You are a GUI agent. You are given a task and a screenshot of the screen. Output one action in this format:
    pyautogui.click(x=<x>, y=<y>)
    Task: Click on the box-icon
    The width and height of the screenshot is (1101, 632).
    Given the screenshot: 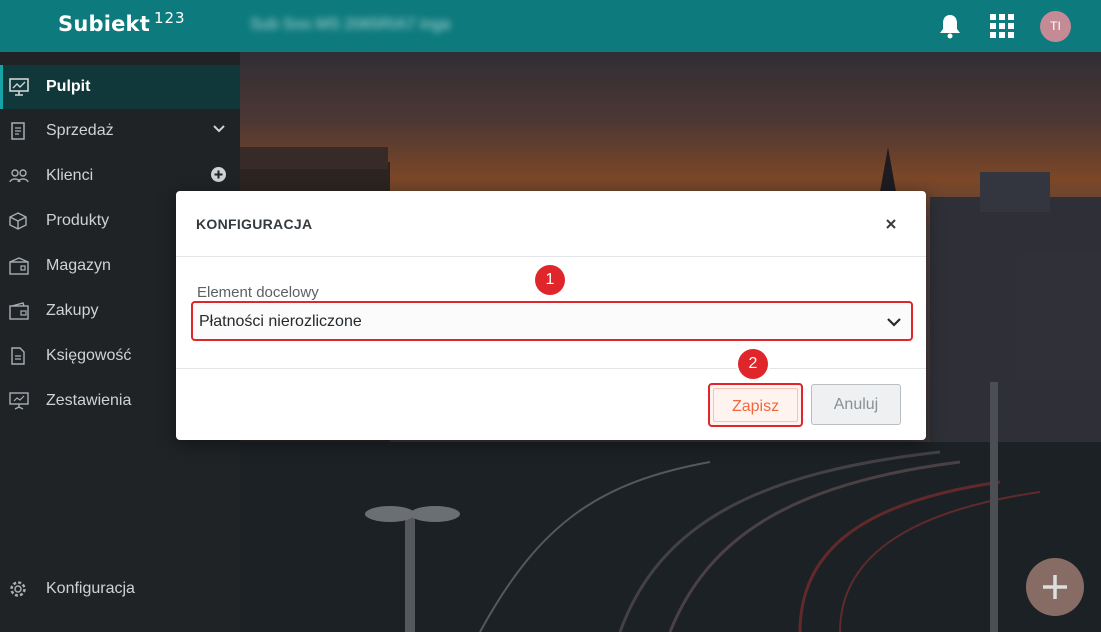 What is the action you would take?
    pyautogui.click(x=18, y=223)
    